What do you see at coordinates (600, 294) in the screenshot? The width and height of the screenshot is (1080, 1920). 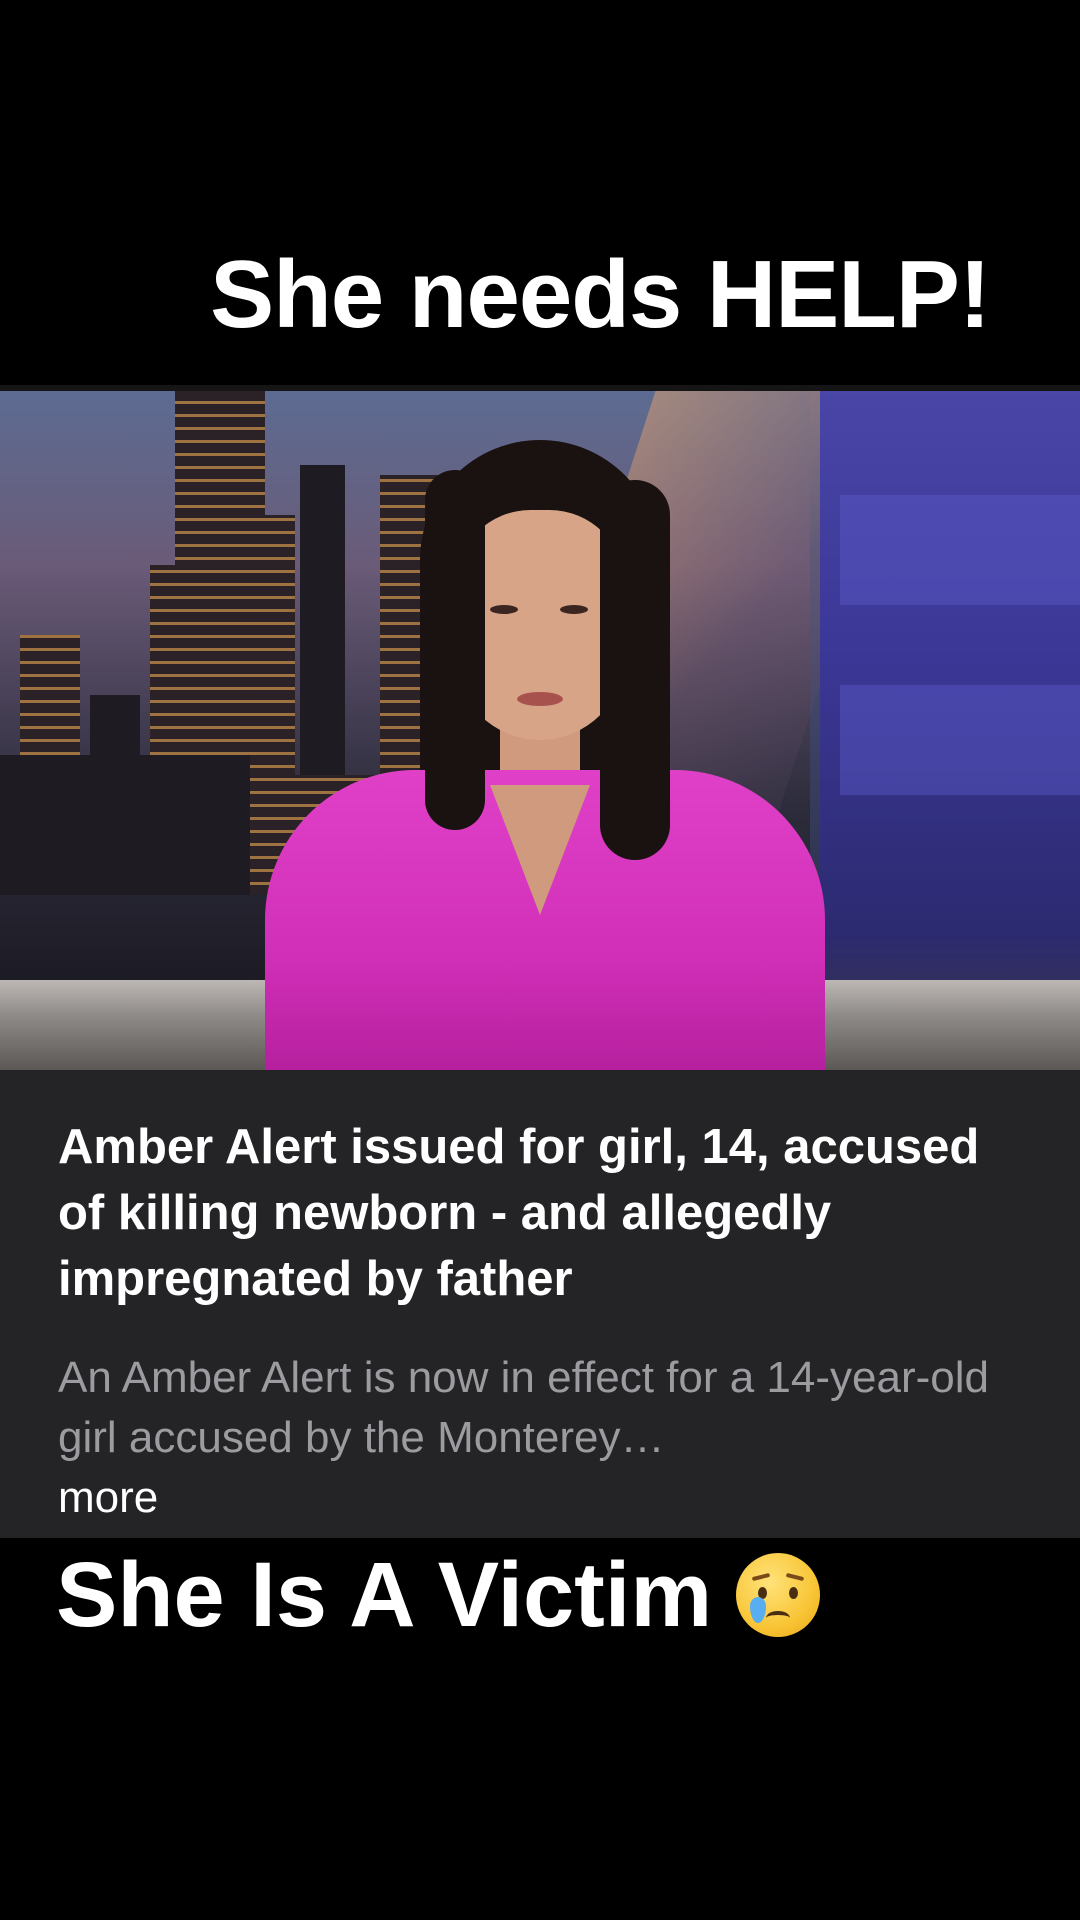 I see `top-caption: She needs HELP!` at bounding box center [600, 294].